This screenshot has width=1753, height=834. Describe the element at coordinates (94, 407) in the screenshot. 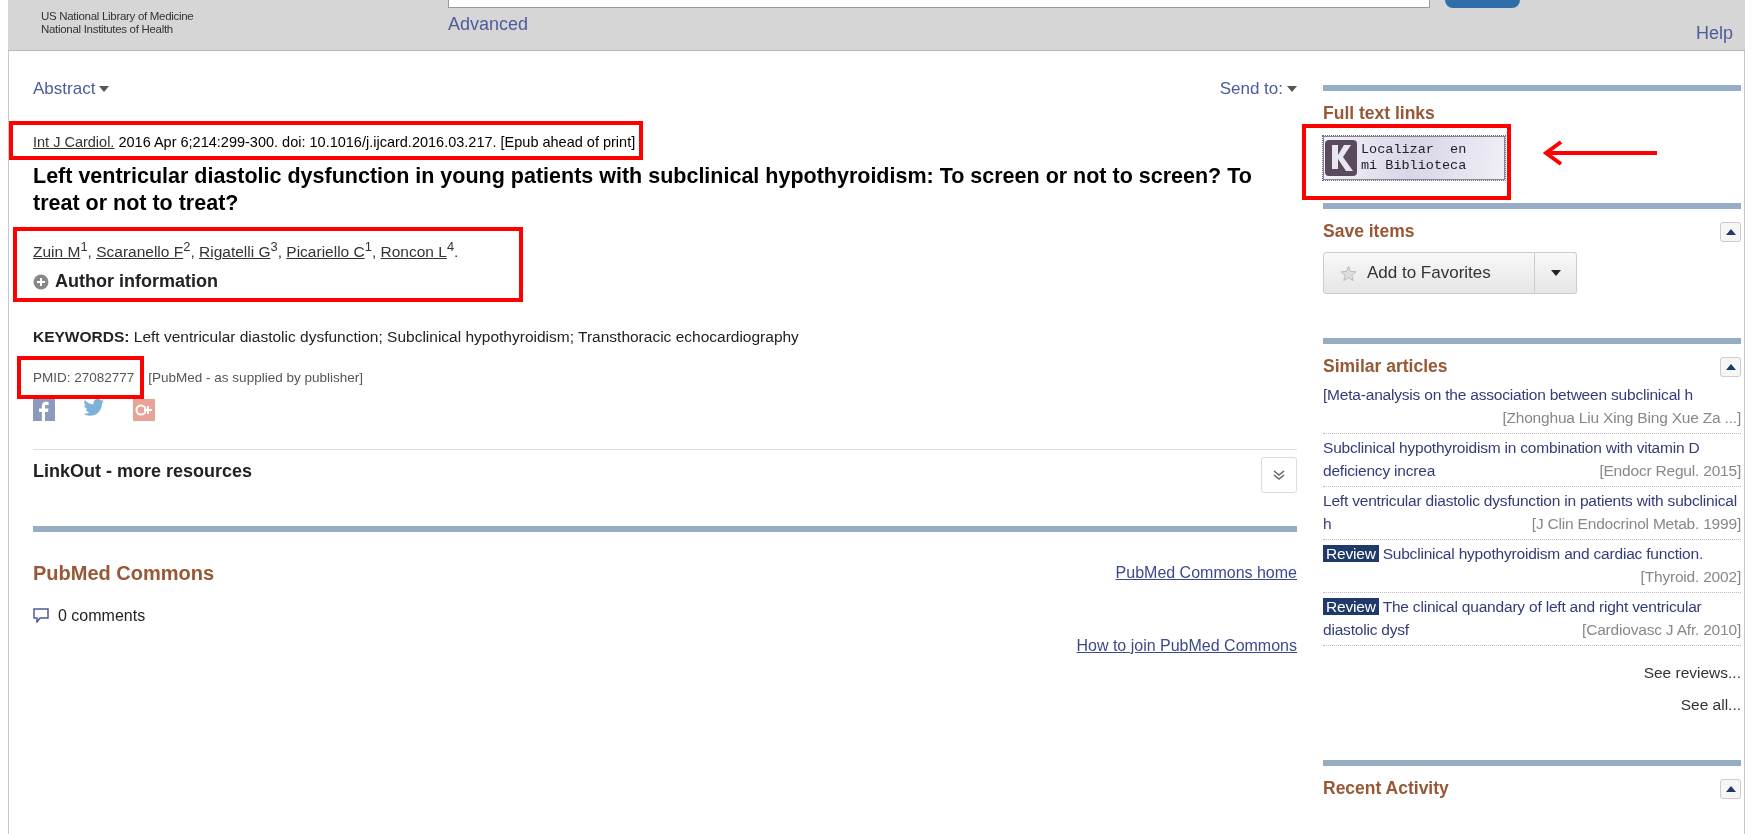

I see `twitter-icon` at that location.